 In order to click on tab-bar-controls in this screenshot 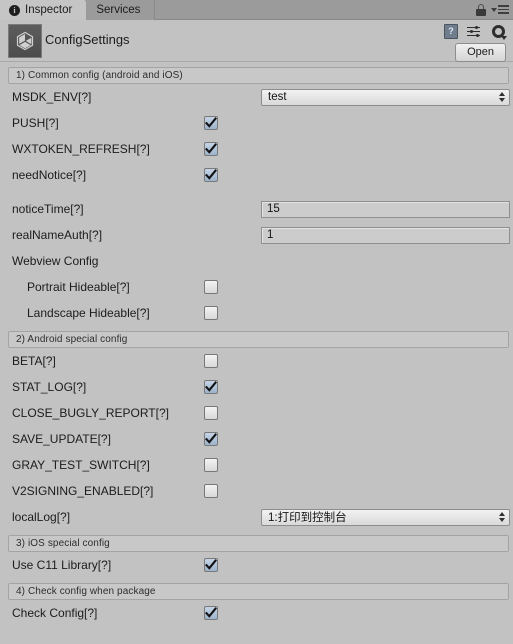, I will do `click(494, 9)`.